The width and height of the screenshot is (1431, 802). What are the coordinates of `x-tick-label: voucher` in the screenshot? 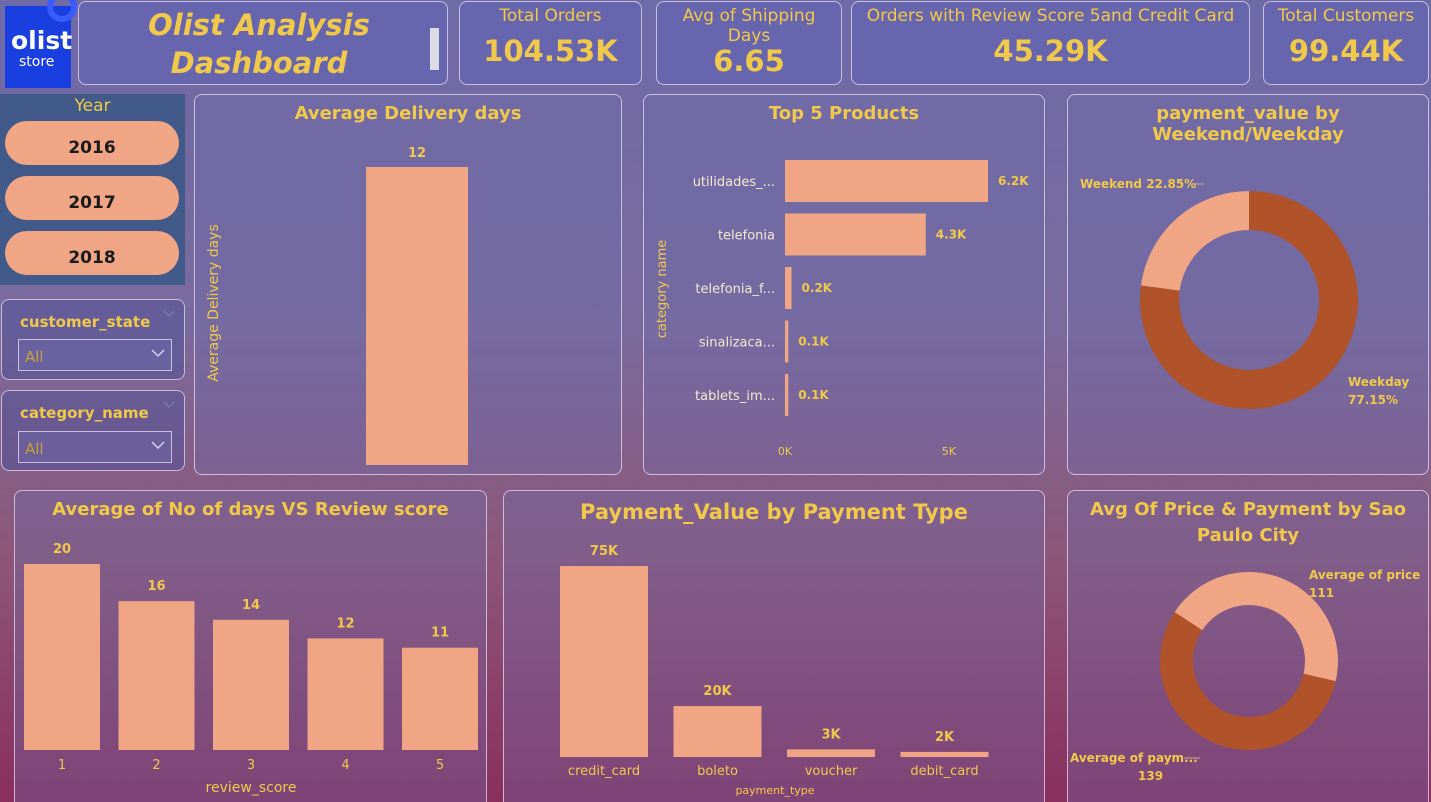 It's located at (831, 771).